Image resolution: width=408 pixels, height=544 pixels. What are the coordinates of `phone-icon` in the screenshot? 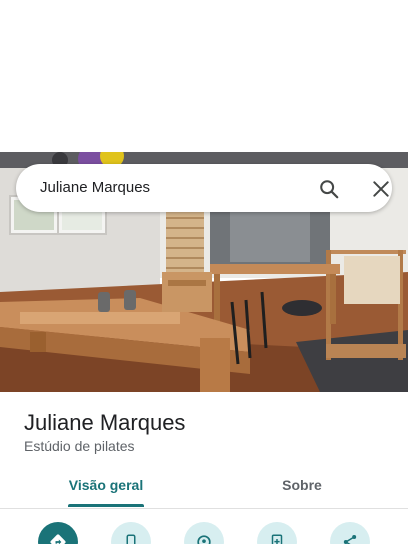 It's located at (131, 538).